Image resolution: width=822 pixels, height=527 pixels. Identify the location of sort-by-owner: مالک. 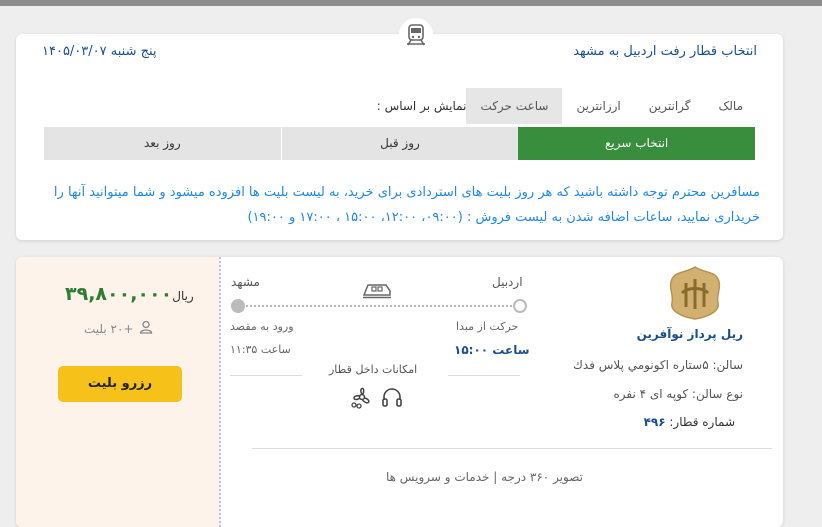
(731, 106).